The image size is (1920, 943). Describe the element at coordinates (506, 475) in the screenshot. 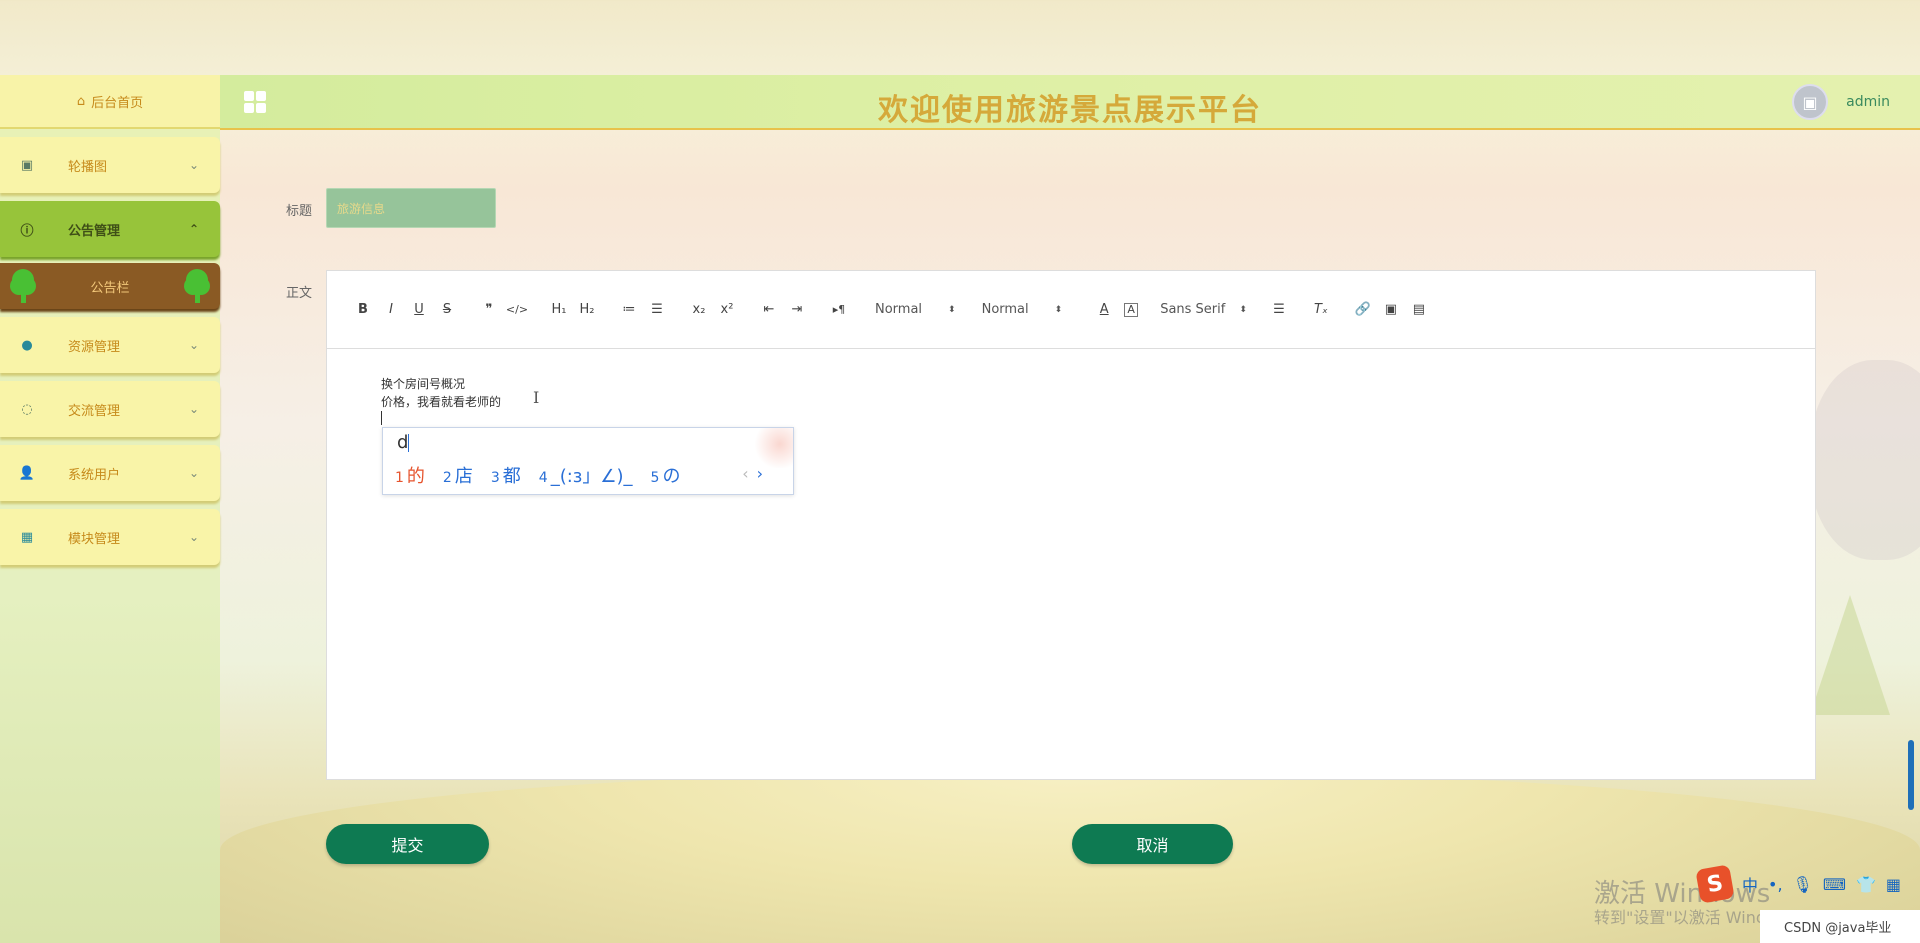

I see `ime-candidate: 3都` at that location.